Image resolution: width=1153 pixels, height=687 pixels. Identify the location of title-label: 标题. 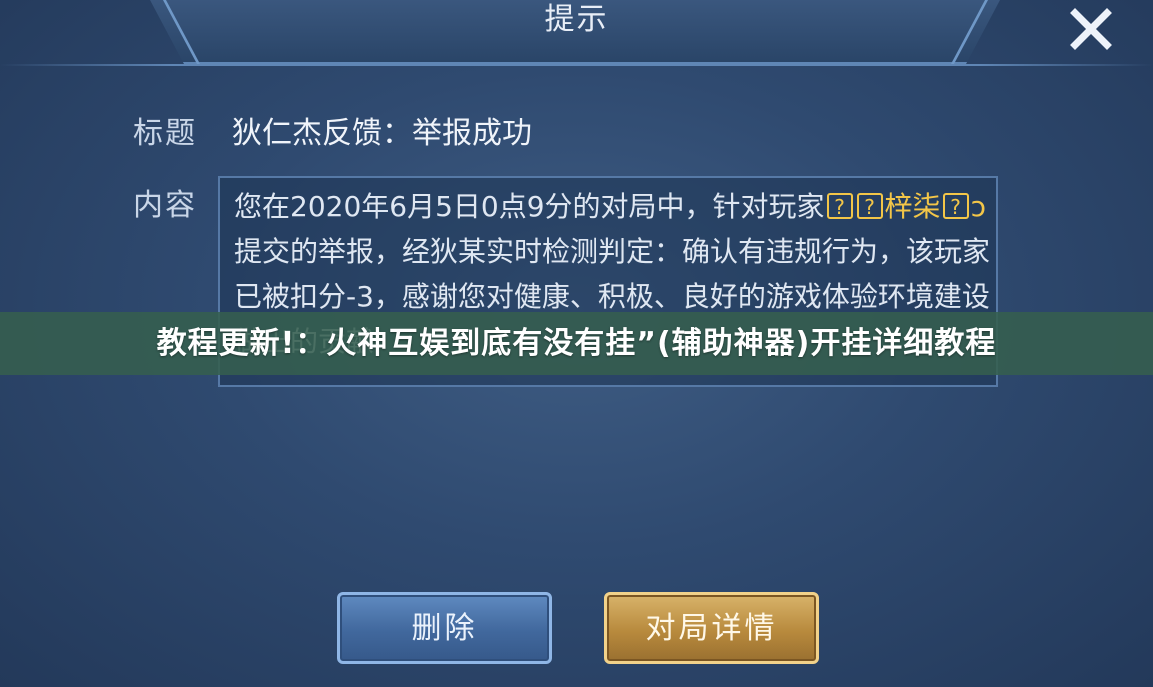
(165, 133).